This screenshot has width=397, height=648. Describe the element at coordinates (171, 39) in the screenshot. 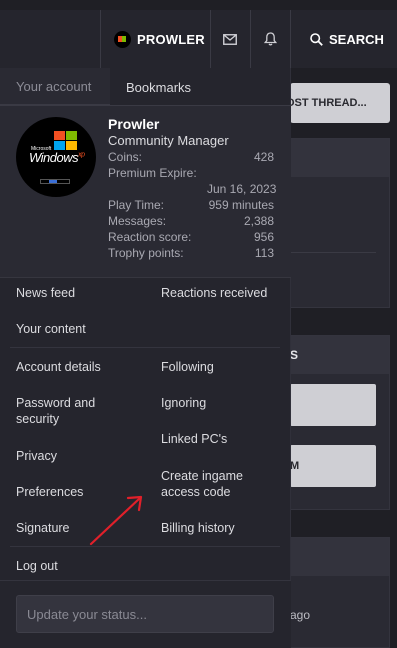

I see `nav-username: PROWLER` at that location.